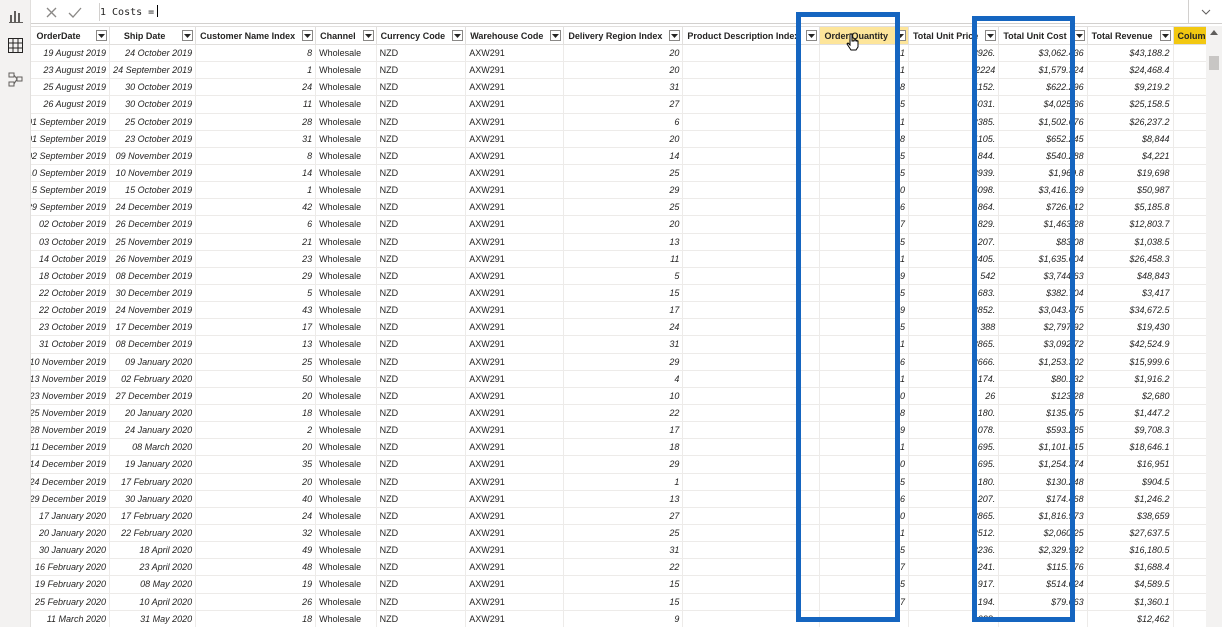 The height and width of the screenshot is (627, 1222). Describe the element at coordinates (153, 601) in the screenshot. I see `table-cell: 10 April 2020` at that location.